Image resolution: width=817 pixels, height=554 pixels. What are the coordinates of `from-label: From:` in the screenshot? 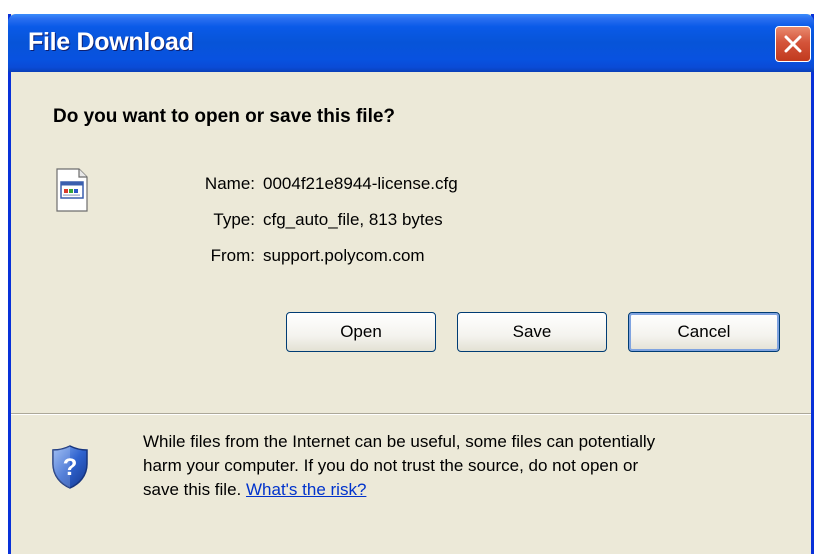 It's located at (232, 255).